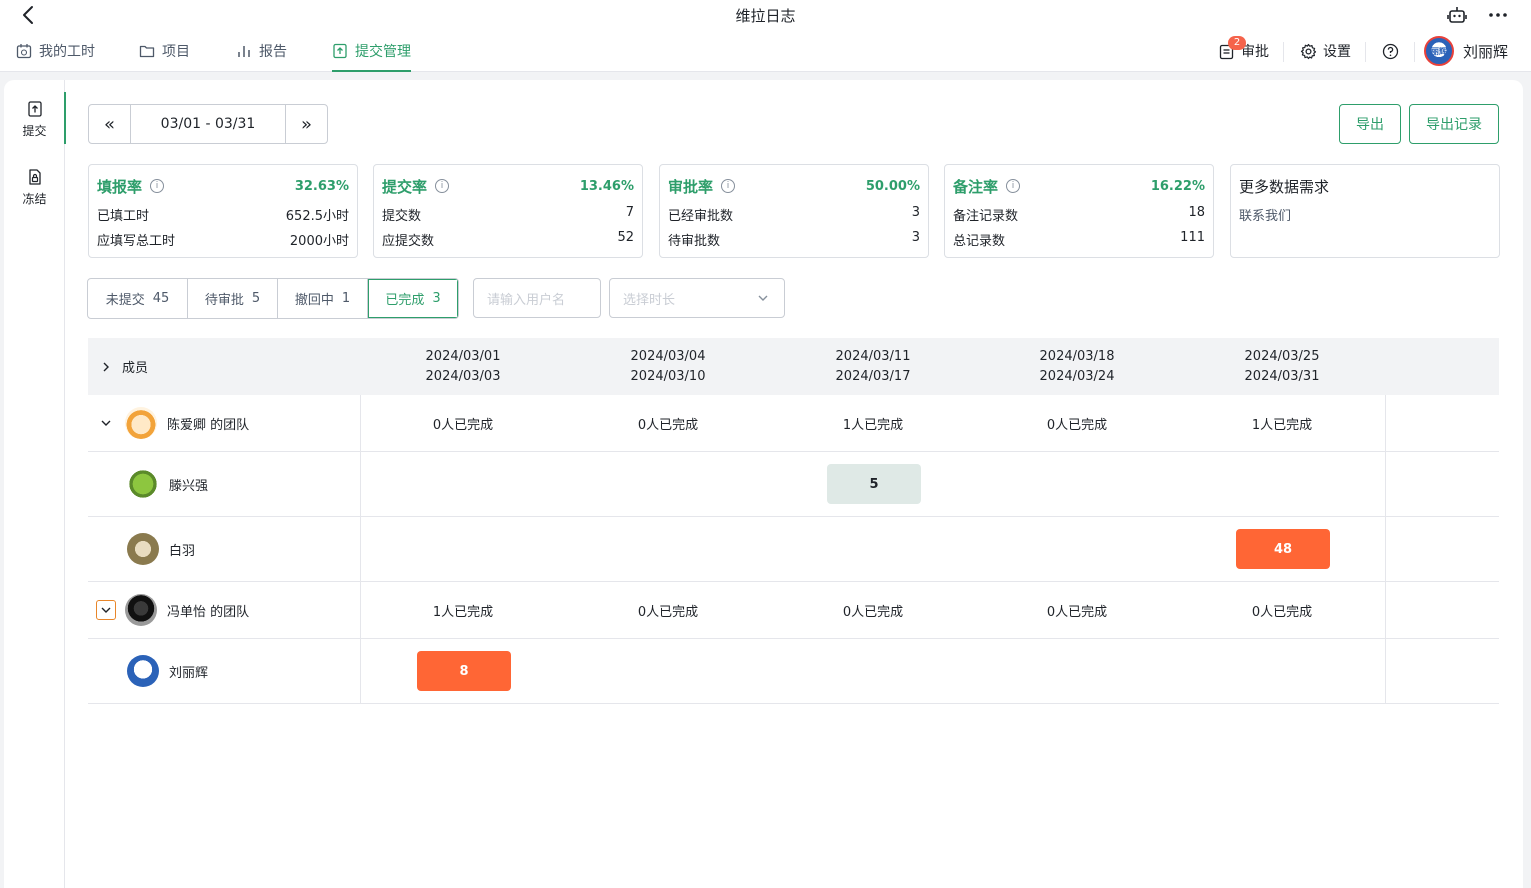 The height and width of the screenshot is (888, 1531). Describe the element at coordinates (1325, 51) in the screenshot. I see `settings-button: 设置` at that location.